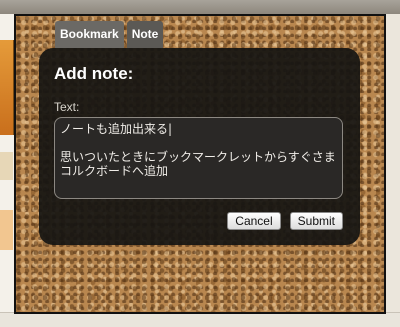 This screenshot has width=400, height=327. What do you see at coordinates (7, 87) in the screenshot?
I see `background-left-banner` at bounding box center [7, 87].